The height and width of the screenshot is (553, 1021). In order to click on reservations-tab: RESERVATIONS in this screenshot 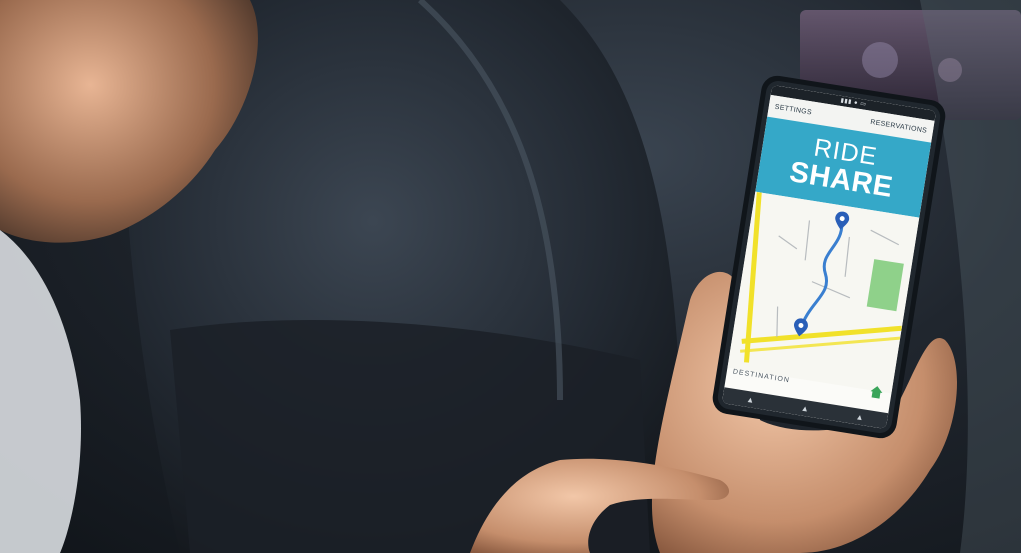, I will do `click(899, 126)`.